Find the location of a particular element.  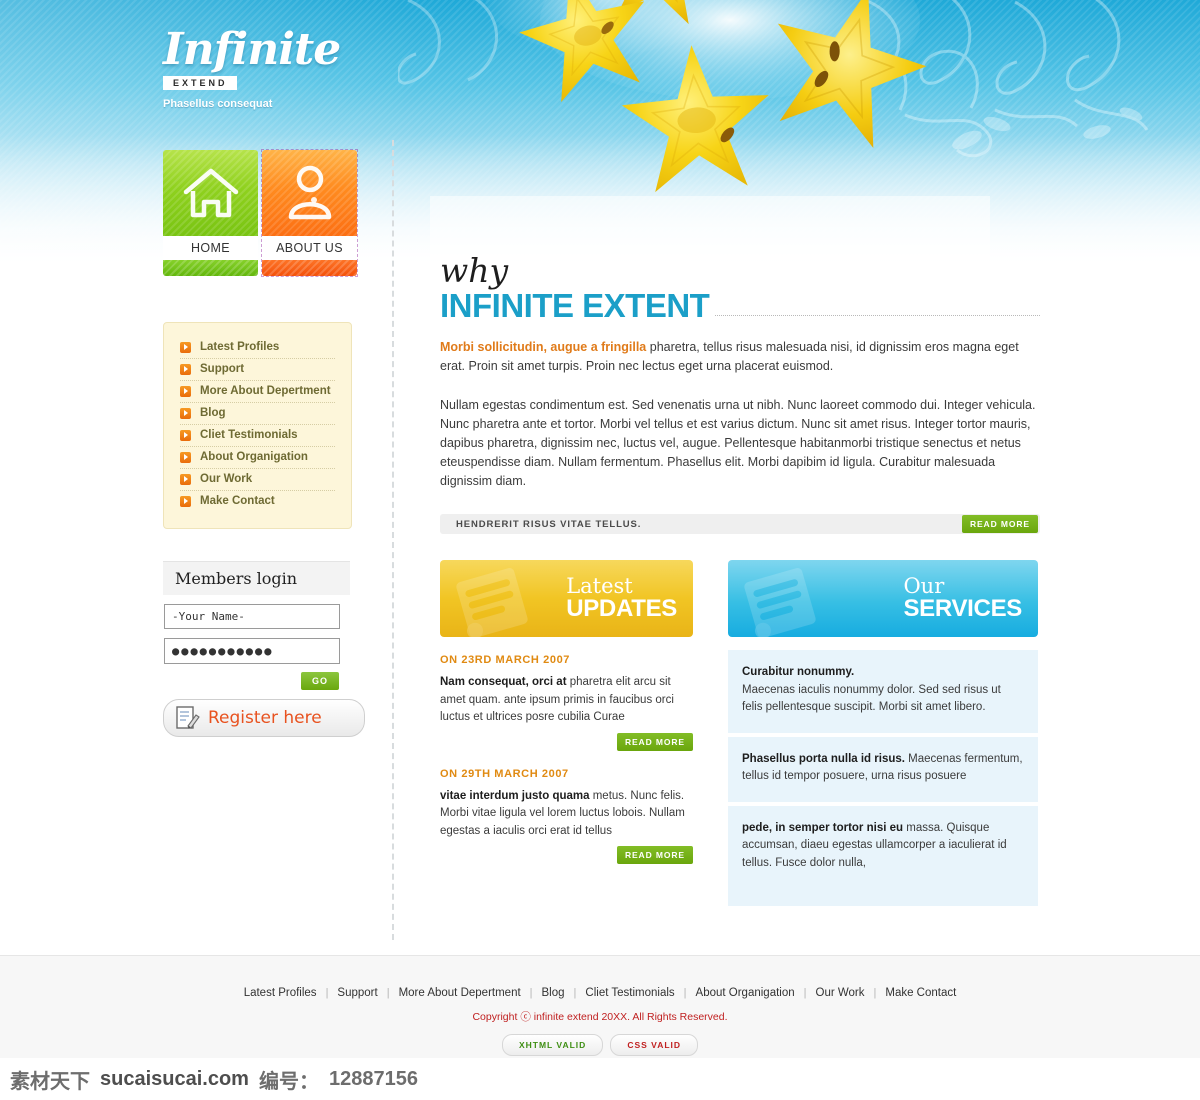

service-title: pede, in semper tortor nisi eu is located at coordinates (823, 827).